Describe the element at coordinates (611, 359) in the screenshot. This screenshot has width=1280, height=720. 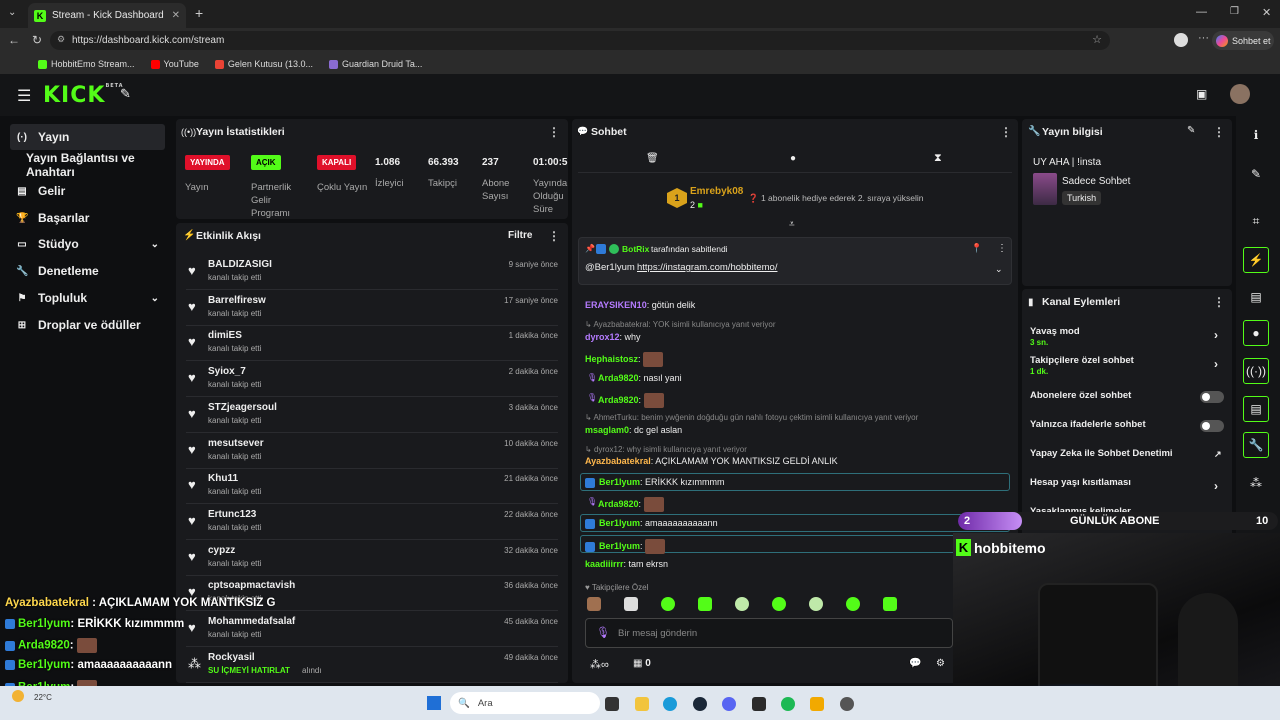
I see `chat-username: Hephaistosz` at that location.